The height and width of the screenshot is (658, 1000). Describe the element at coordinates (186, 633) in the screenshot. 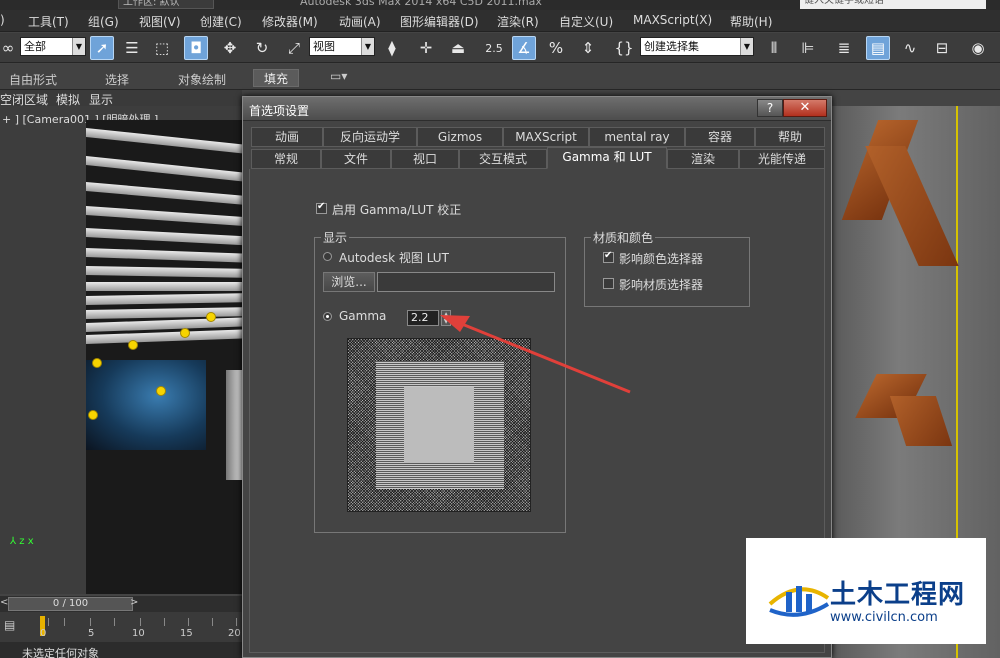

I see `ruler-number: 15` at that location.